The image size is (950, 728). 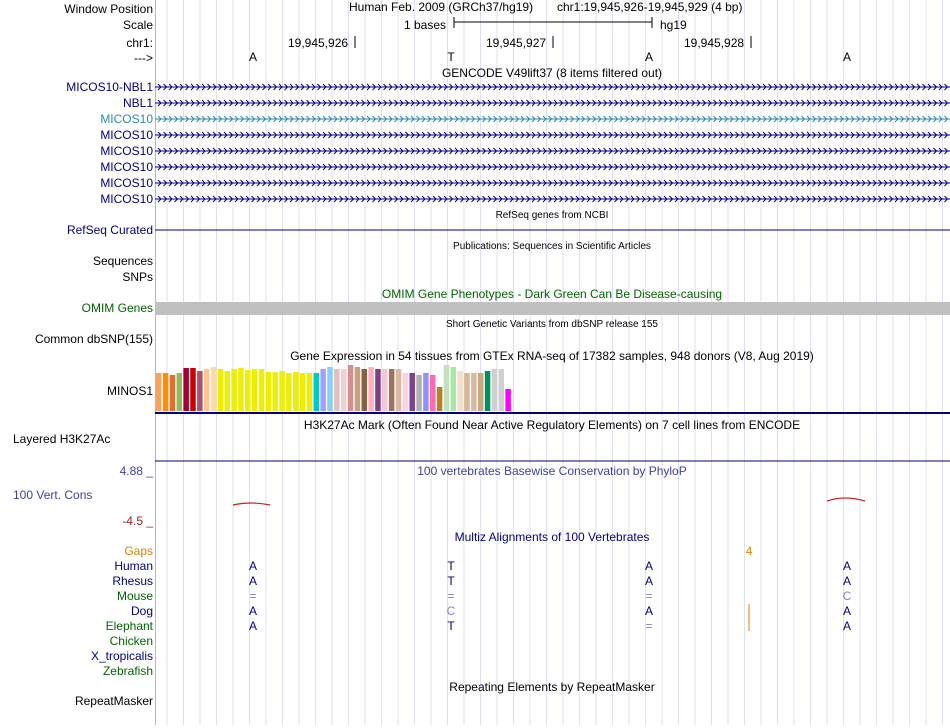 I want to click on refseq-label: RefSeq Curated, so click(x=110, y=230).